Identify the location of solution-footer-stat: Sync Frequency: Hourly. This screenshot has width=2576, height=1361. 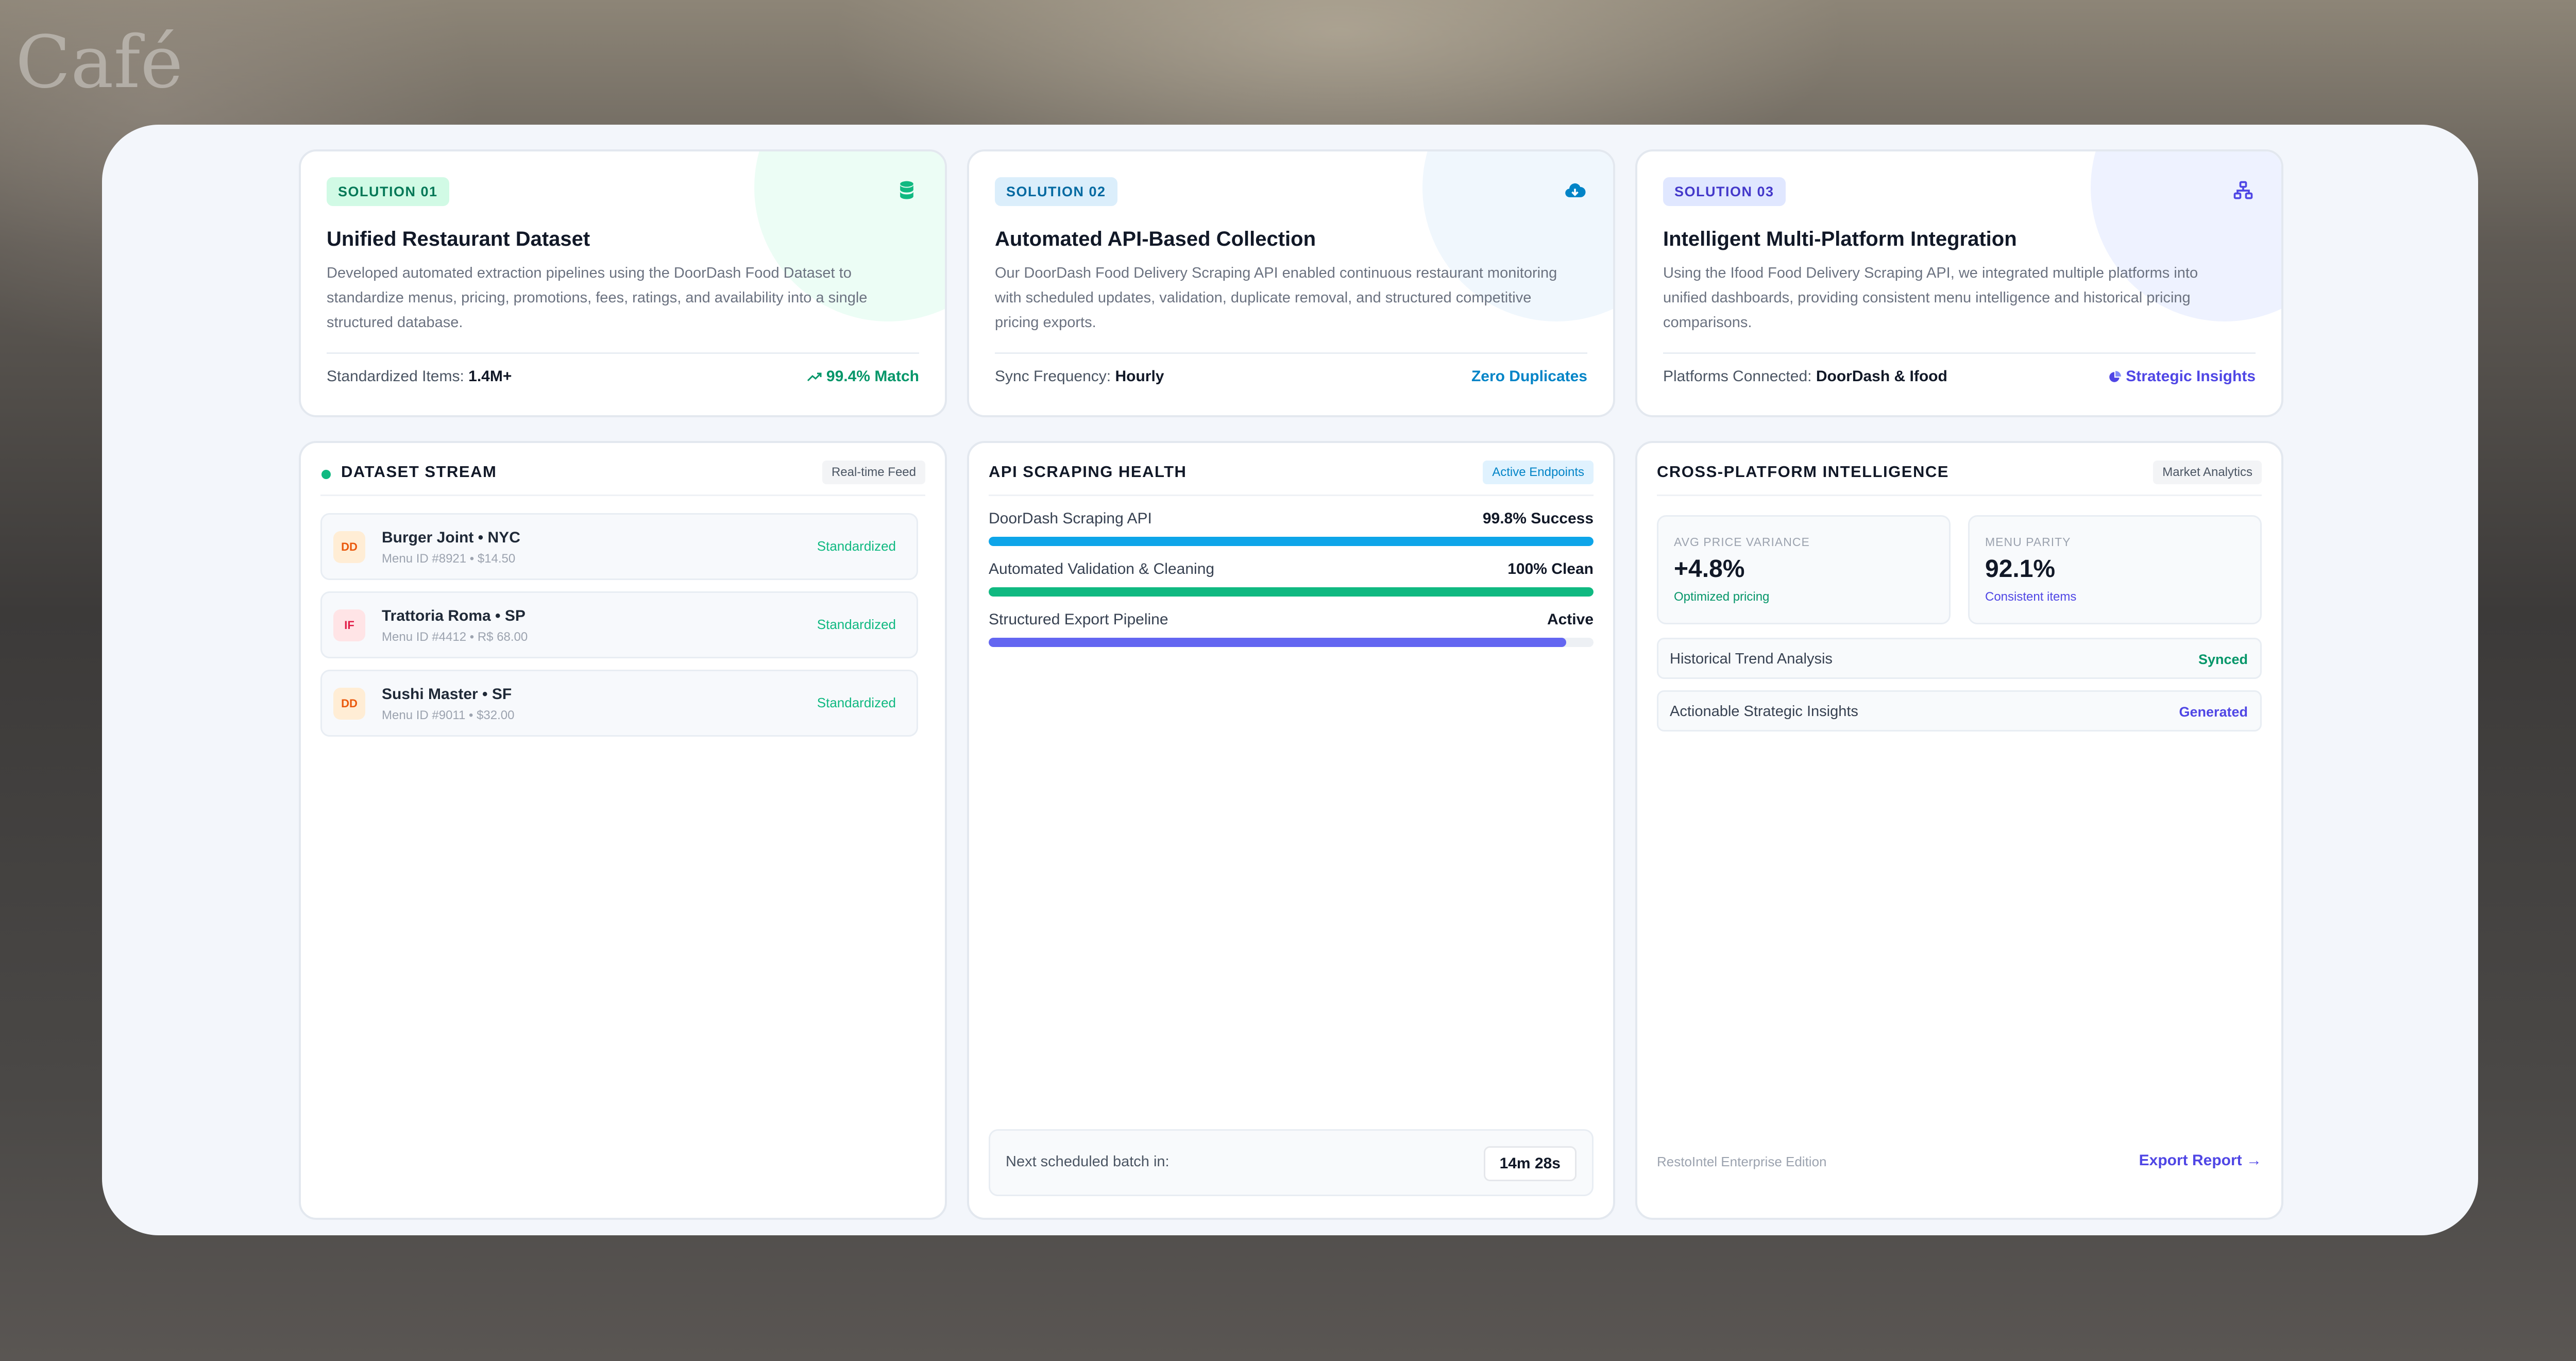
(1079, 376).